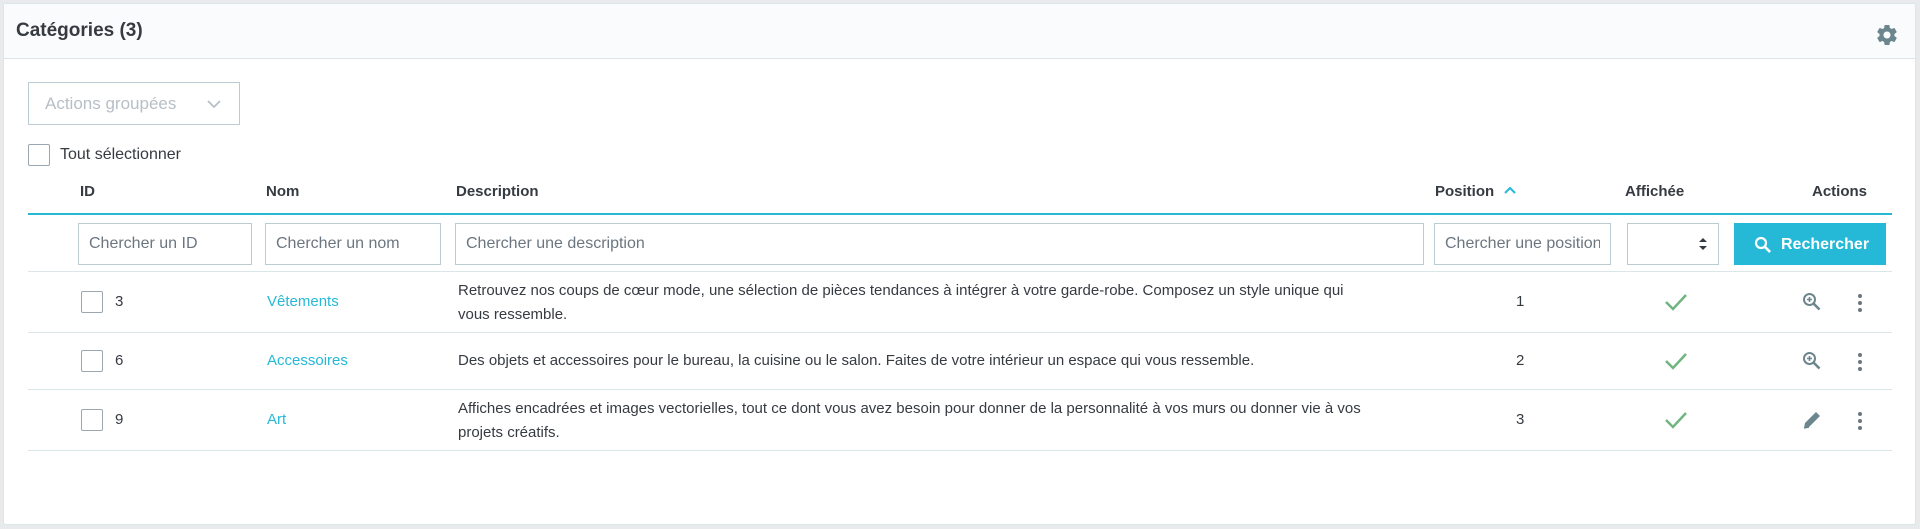 The width and height of the screenshot is (1920, 529). Describe the element at coordinates (282, 191) in the screenshot. I see `column-header-name: Nom` at that location.